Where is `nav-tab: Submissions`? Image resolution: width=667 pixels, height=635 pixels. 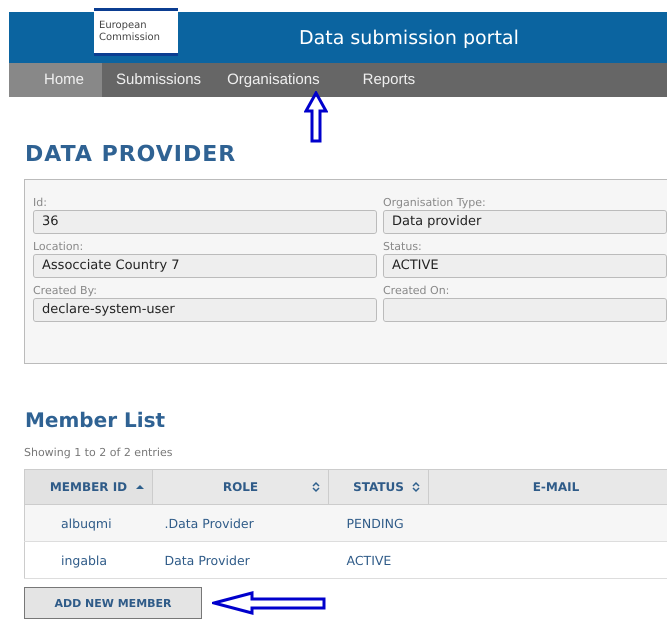 nav-tab: Submissions is located at coordinates (161, 80).